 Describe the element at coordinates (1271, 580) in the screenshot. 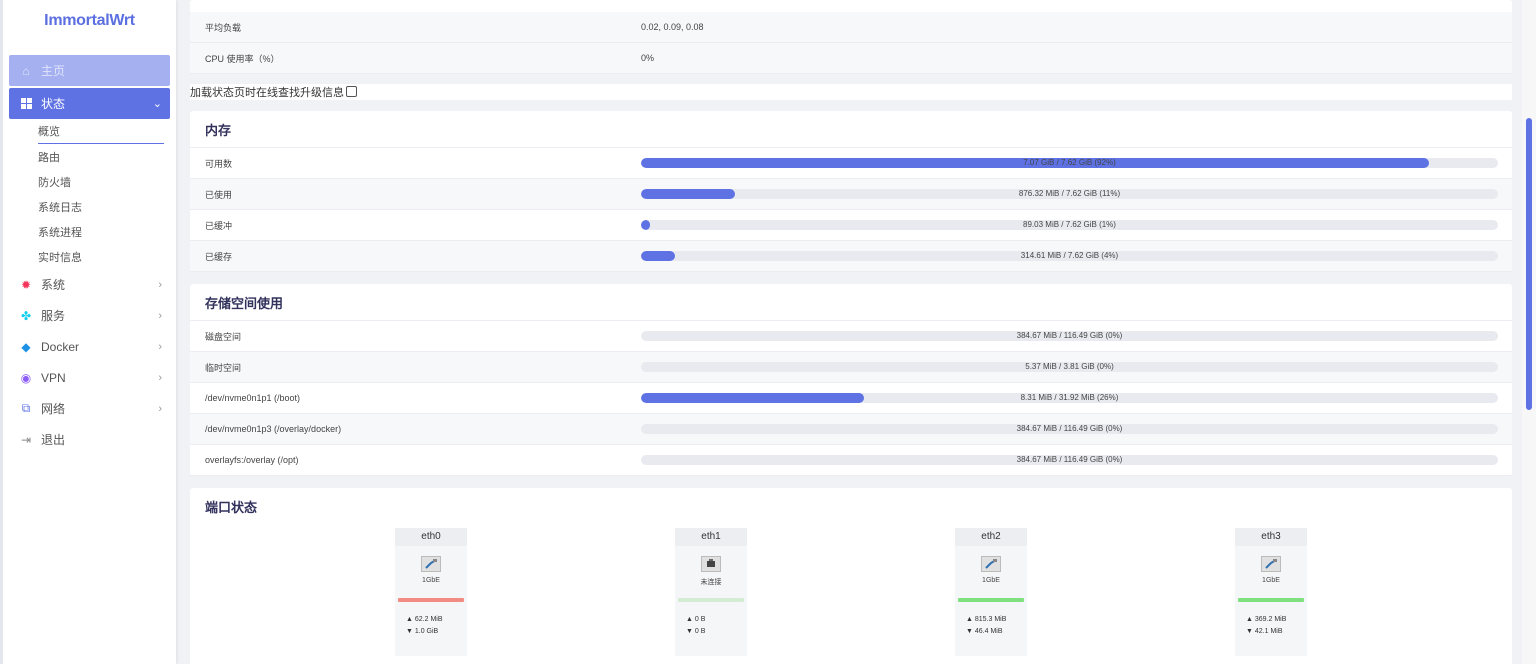

I see `port-speed: 1GbE` at that location.